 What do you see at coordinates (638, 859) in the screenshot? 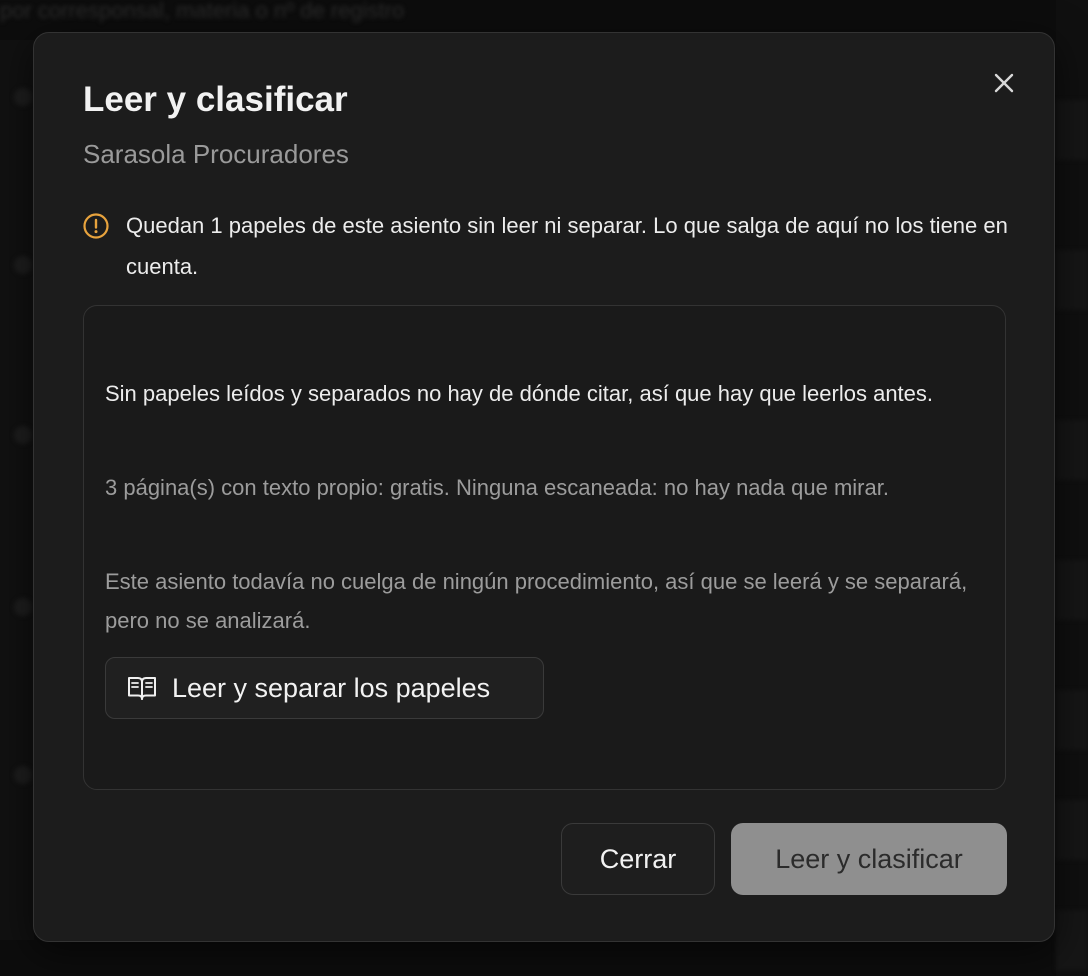
I see `cancel-button: Cerrar` at bounding box center [638, 859].